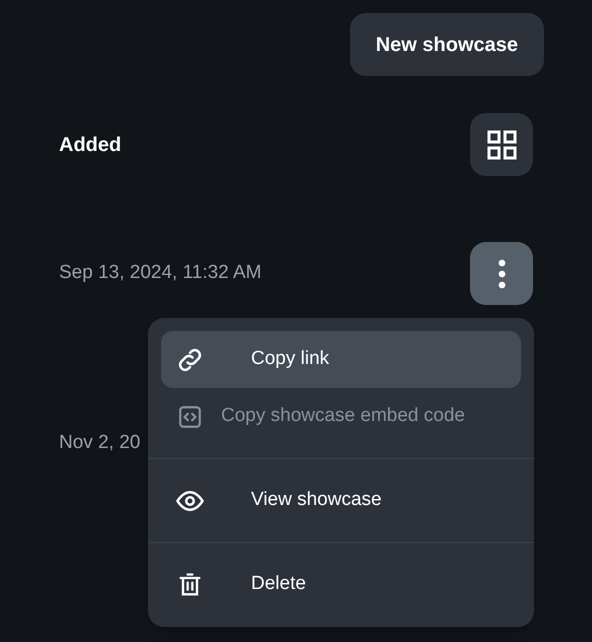  What do you see at coordinates (190, 417) in the screenshot?
I see `code-icon` at bounding box center [190, 417].